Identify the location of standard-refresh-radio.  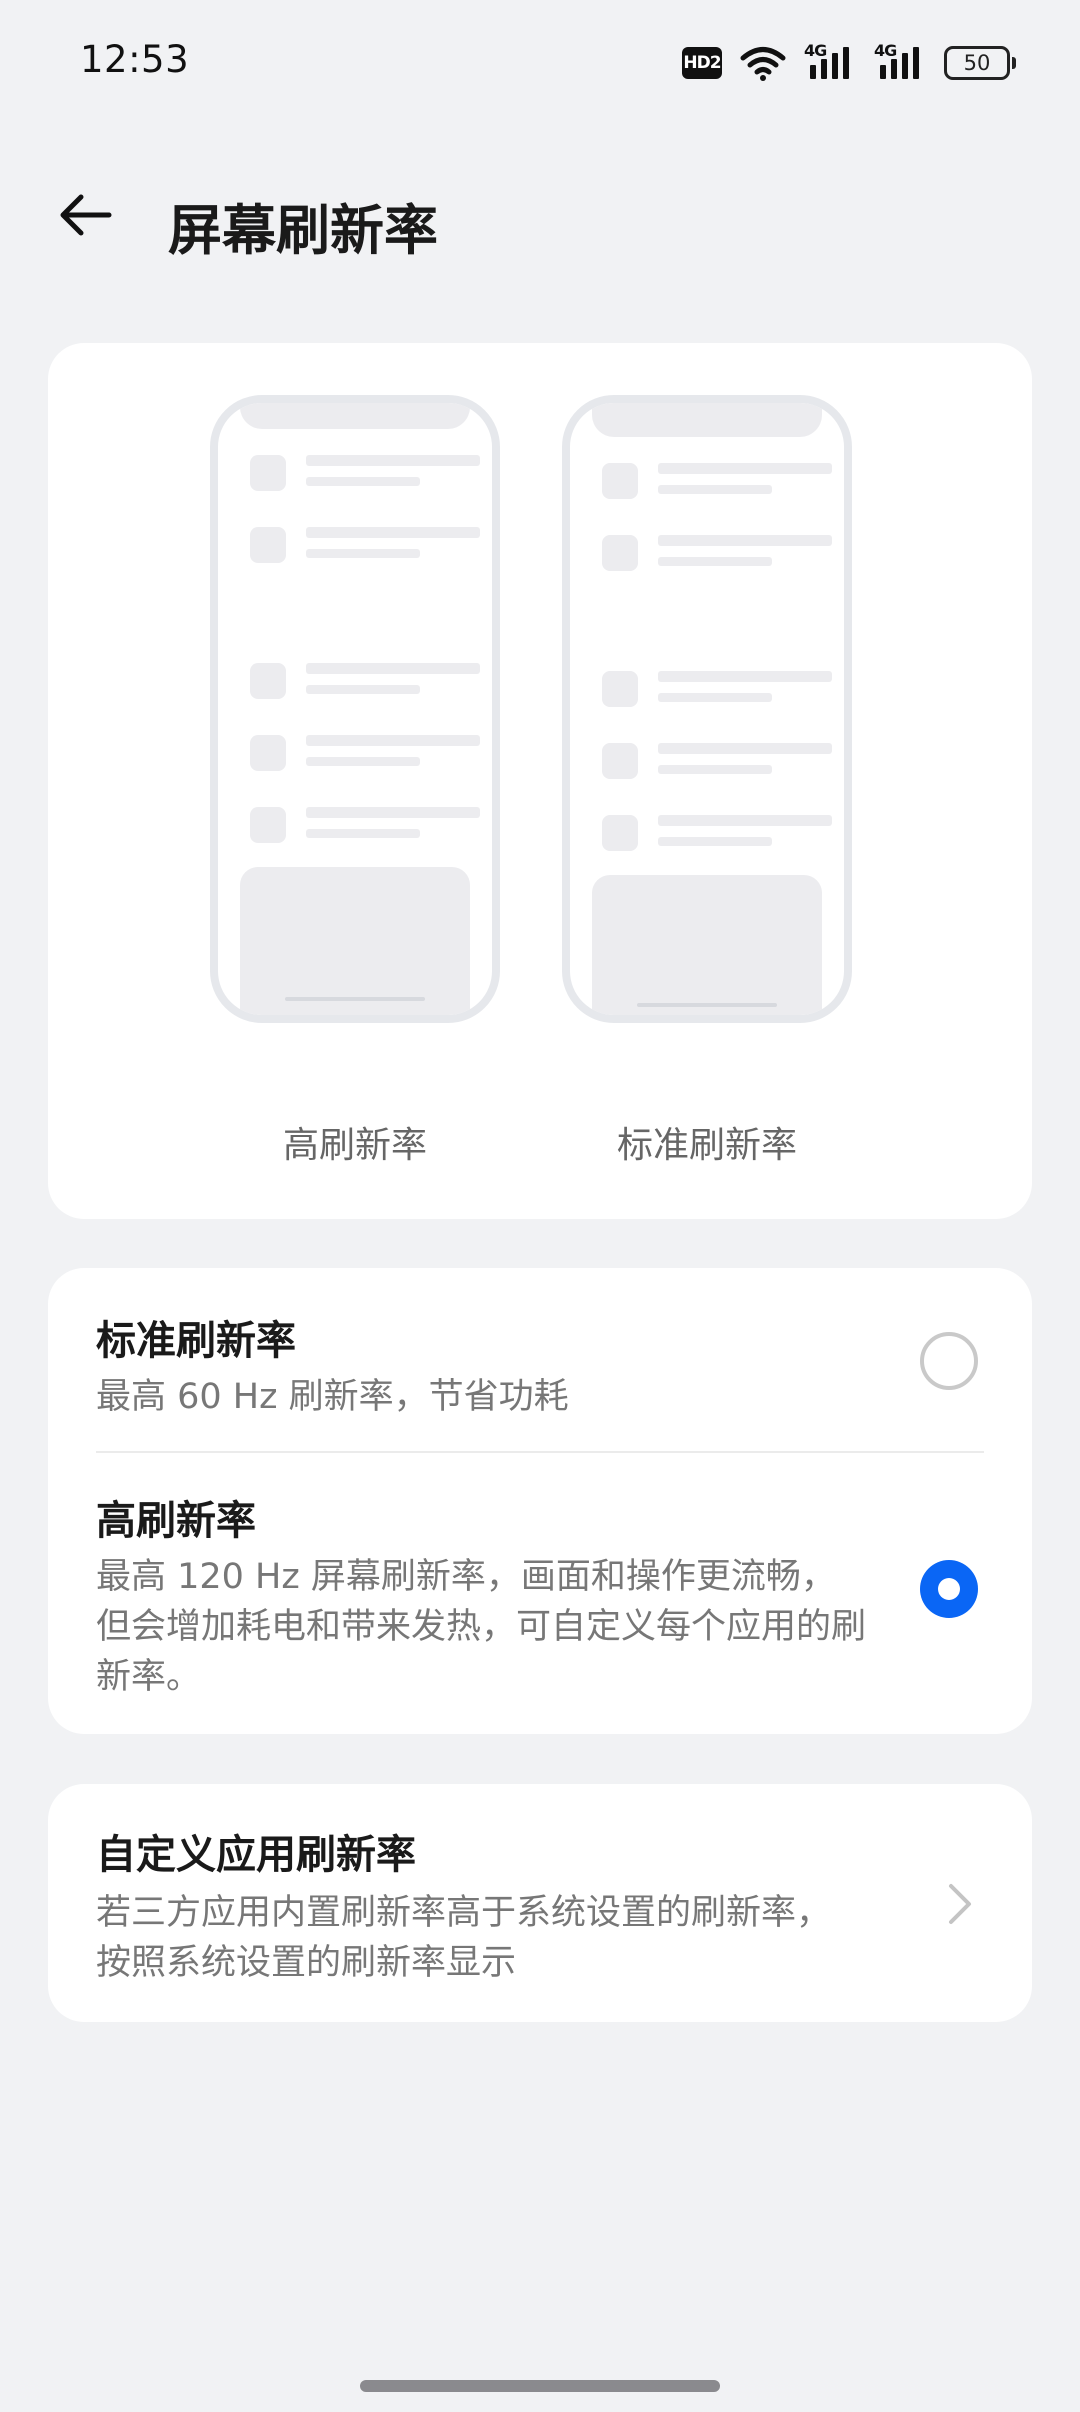
(949, 1361).